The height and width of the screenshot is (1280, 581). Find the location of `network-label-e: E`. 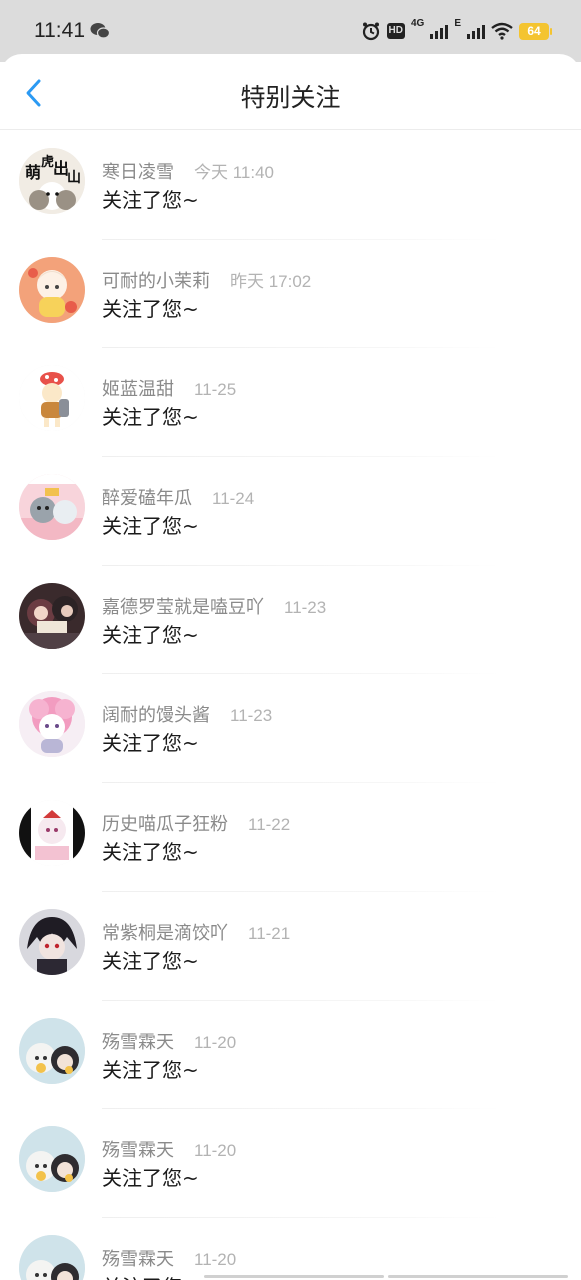

network-label-e: E is located at coordinates (457, 23).